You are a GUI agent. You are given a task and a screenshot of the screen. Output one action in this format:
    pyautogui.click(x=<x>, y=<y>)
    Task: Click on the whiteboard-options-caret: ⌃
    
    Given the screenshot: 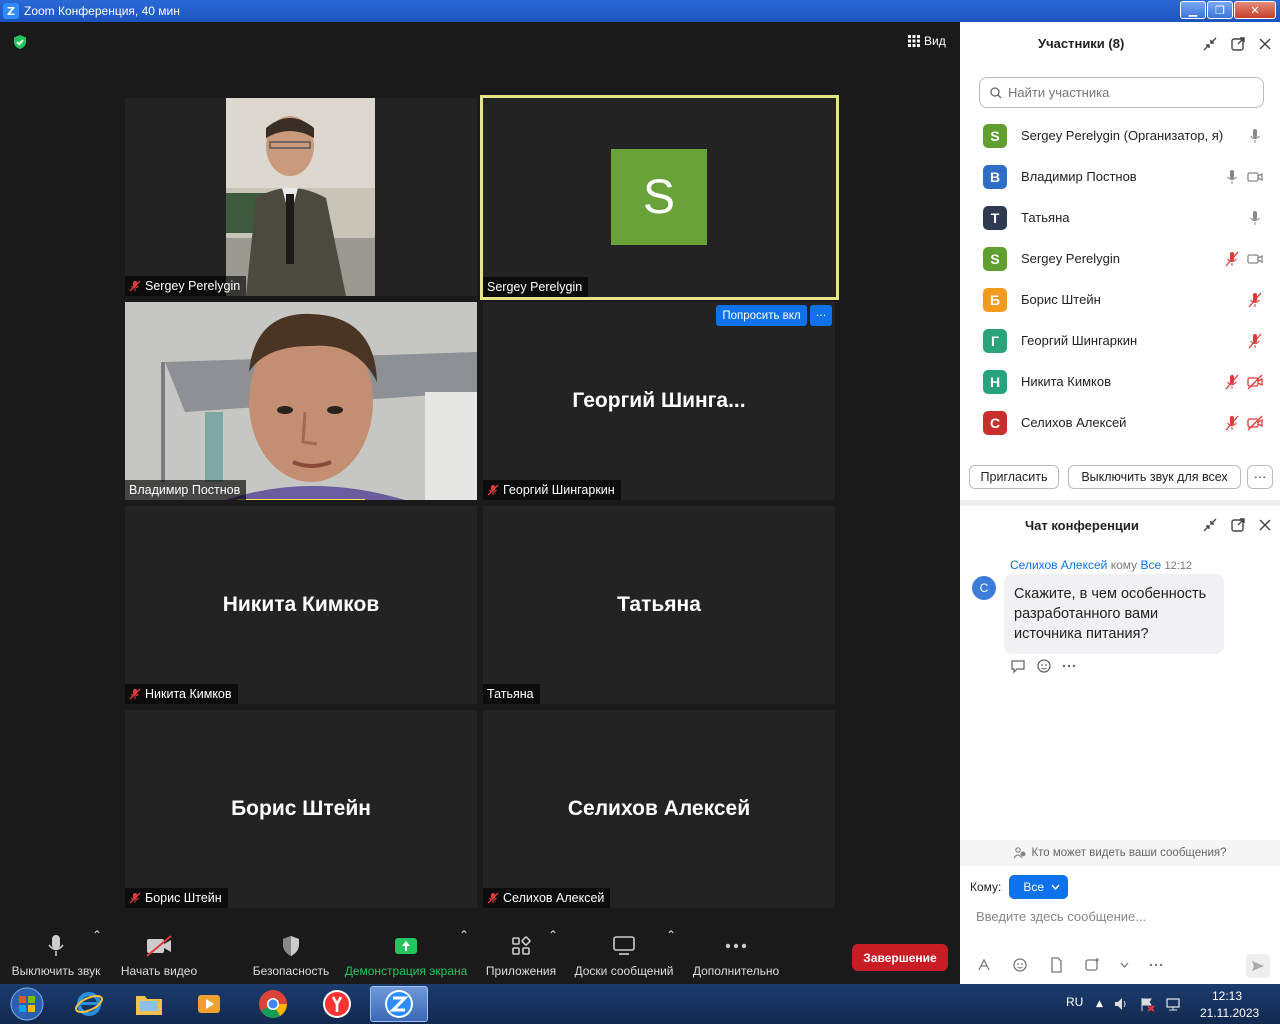 What is the action you would take?
    pyautogui.click(x=671, y=935)
    